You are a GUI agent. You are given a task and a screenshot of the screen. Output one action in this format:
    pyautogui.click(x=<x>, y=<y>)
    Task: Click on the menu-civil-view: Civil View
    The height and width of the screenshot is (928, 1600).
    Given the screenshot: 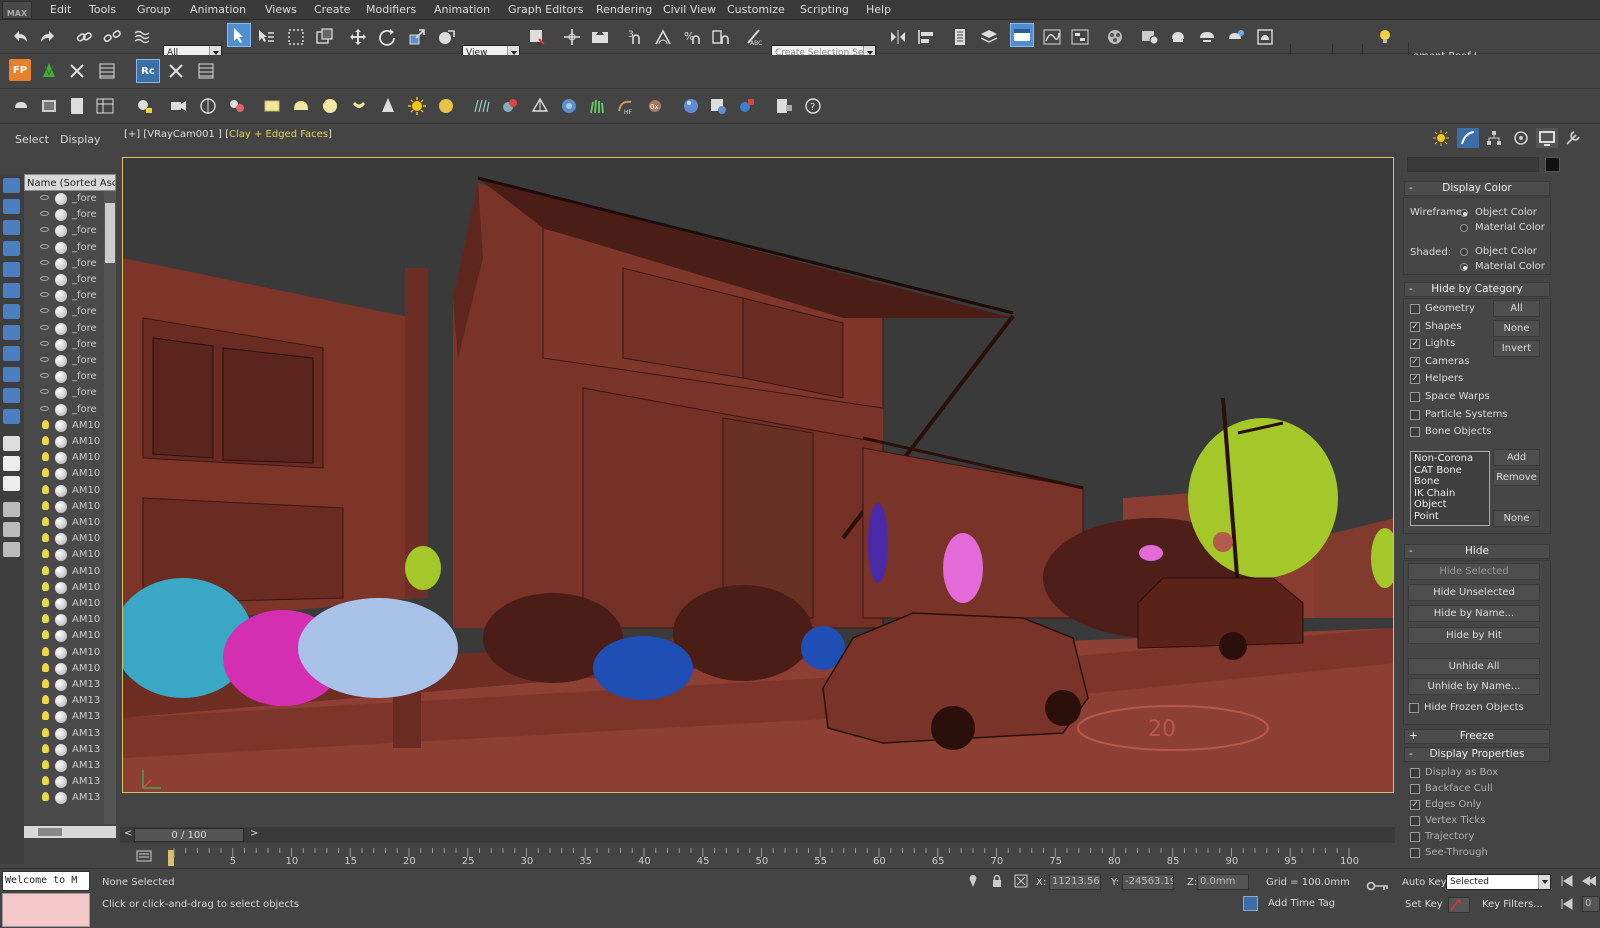 What is the action you would take?
    pyautogui.click(x=689, y=9)
    